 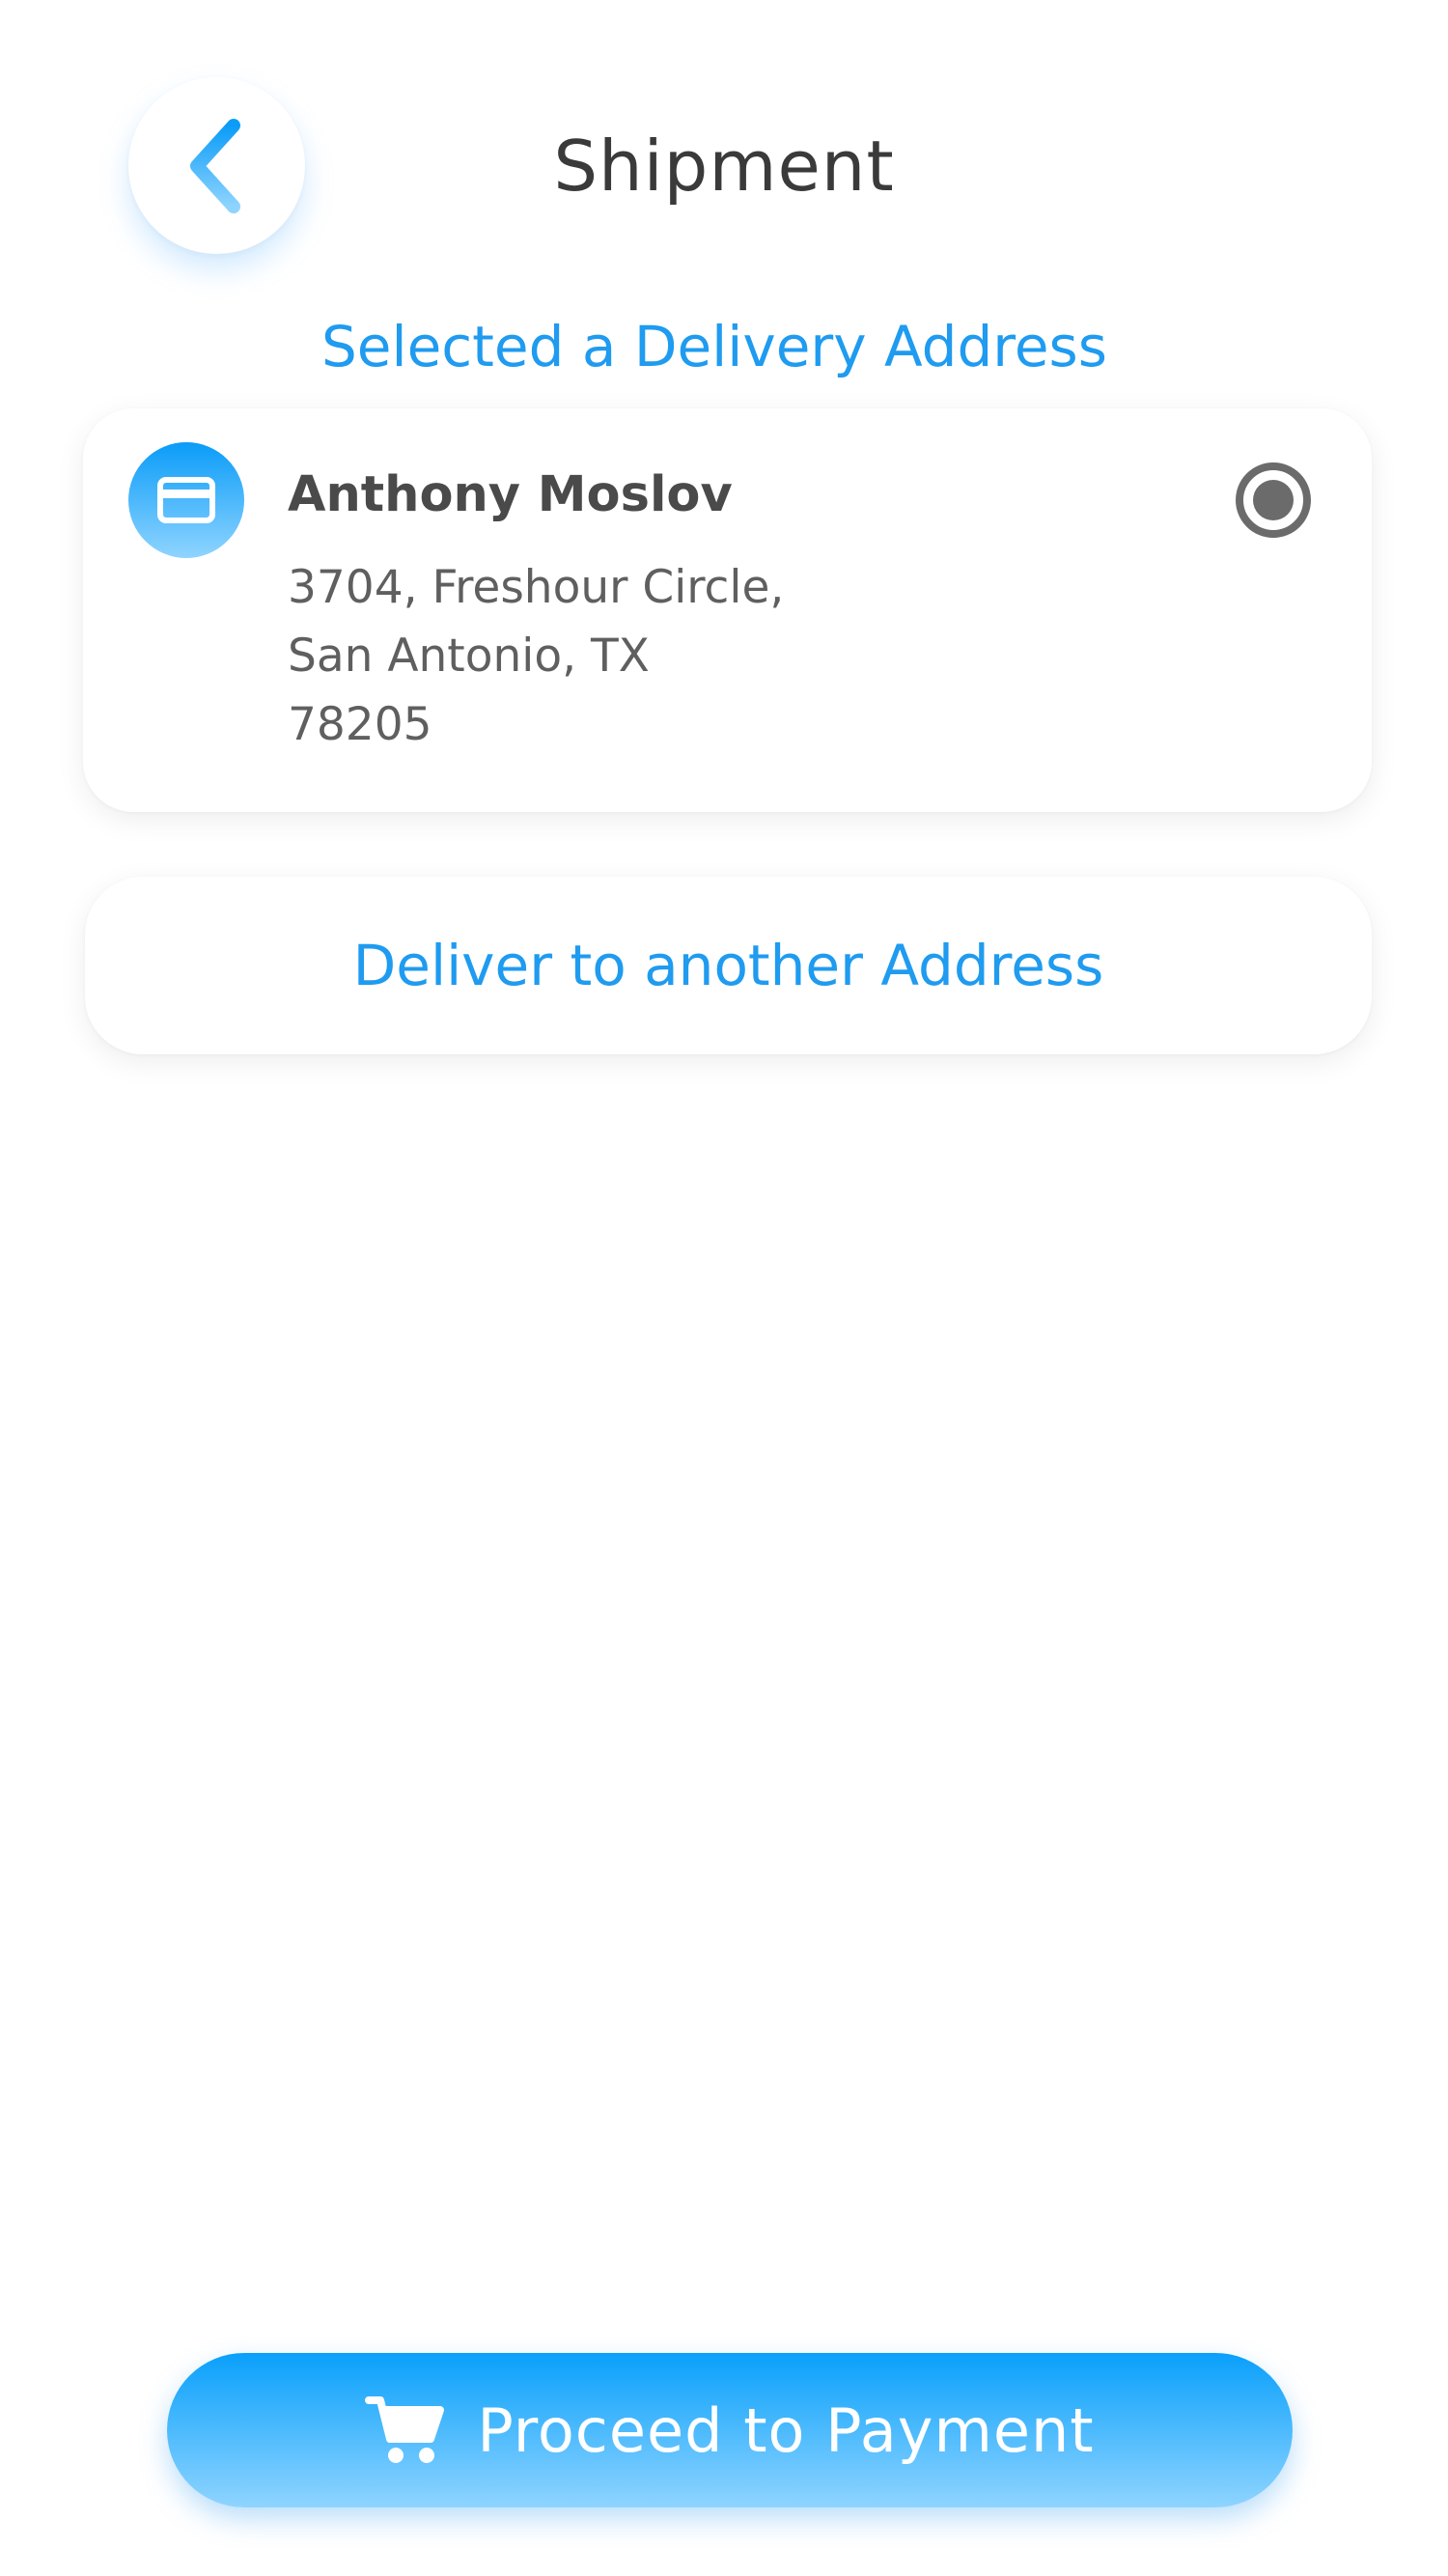 What do you see at coordinates (511, 495) in the screenshot?
I see `recipient-name: Anthony Moslov` at bounding box center [511, 495].